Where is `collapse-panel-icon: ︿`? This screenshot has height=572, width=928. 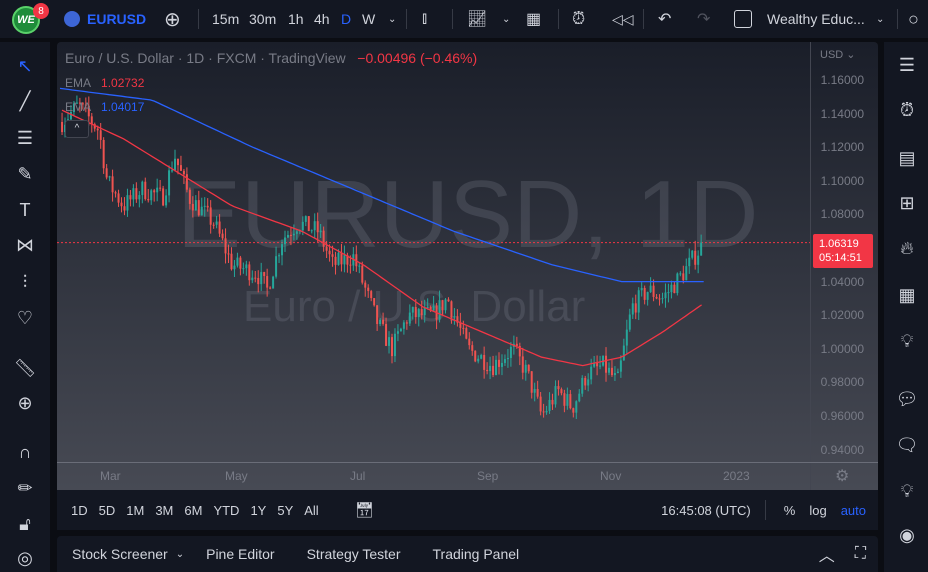 collapse-panel-icon: ︿ is located at coordinates (827, 554).